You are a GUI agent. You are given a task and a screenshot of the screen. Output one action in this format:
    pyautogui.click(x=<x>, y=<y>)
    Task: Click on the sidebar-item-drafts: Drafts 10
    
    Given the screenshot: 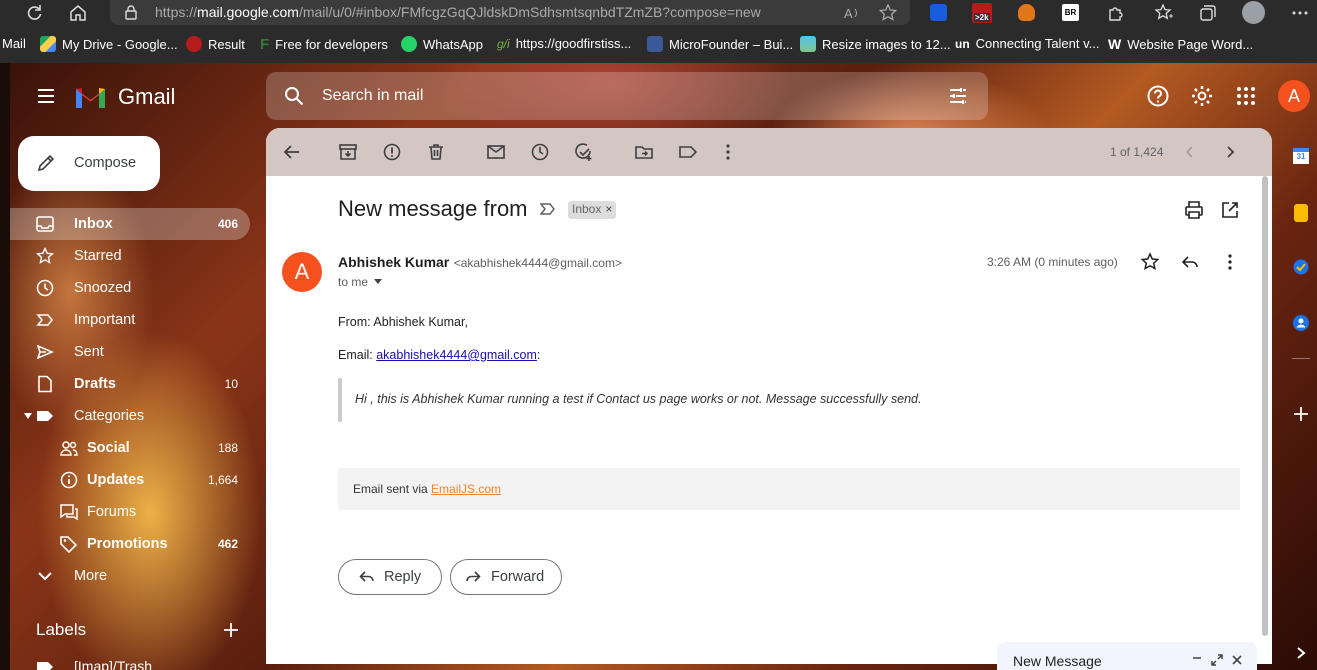 What is the action you would take?
    pyautogui.click(x=130, y=384)
    